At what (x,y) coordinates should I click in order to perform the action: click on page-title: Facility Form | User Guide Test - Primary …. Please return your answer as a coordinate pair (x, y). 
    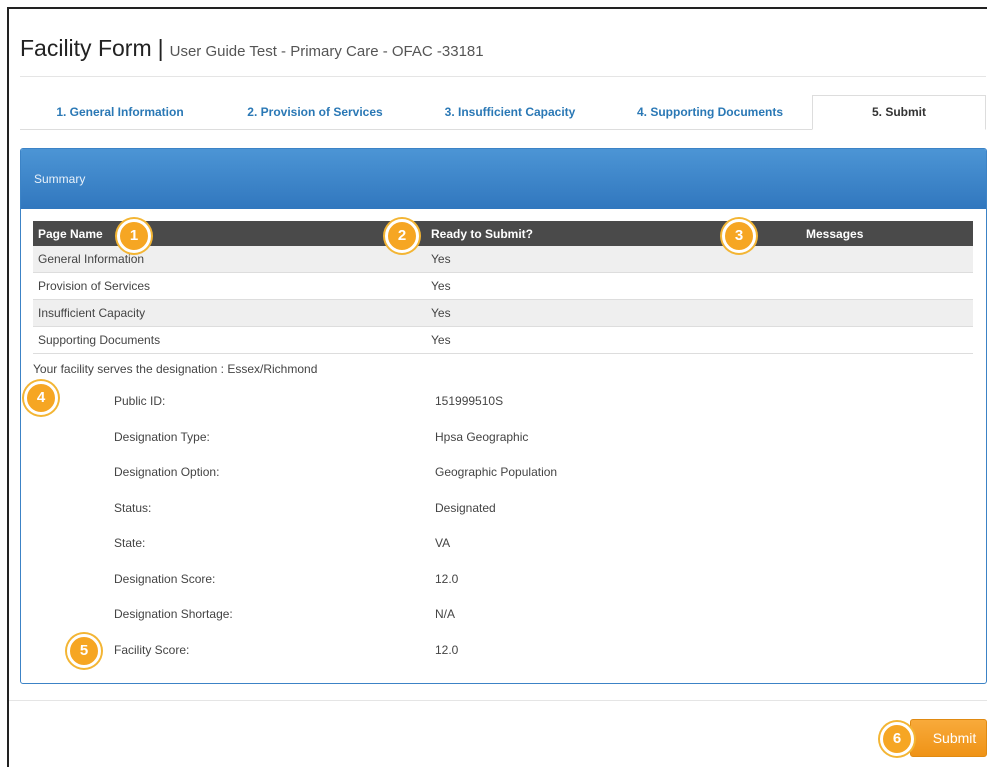
    Looking at the image, I should click on (252, 48).